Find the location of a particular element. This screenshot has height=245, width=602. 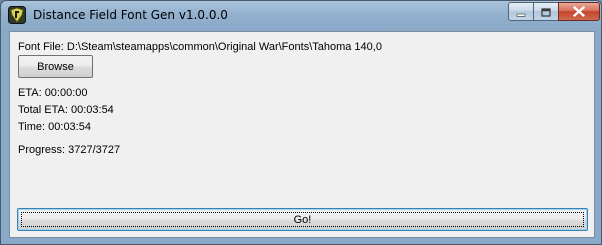

progress-label: Progress: 3727/3727 is located at coordinates (69, 150).